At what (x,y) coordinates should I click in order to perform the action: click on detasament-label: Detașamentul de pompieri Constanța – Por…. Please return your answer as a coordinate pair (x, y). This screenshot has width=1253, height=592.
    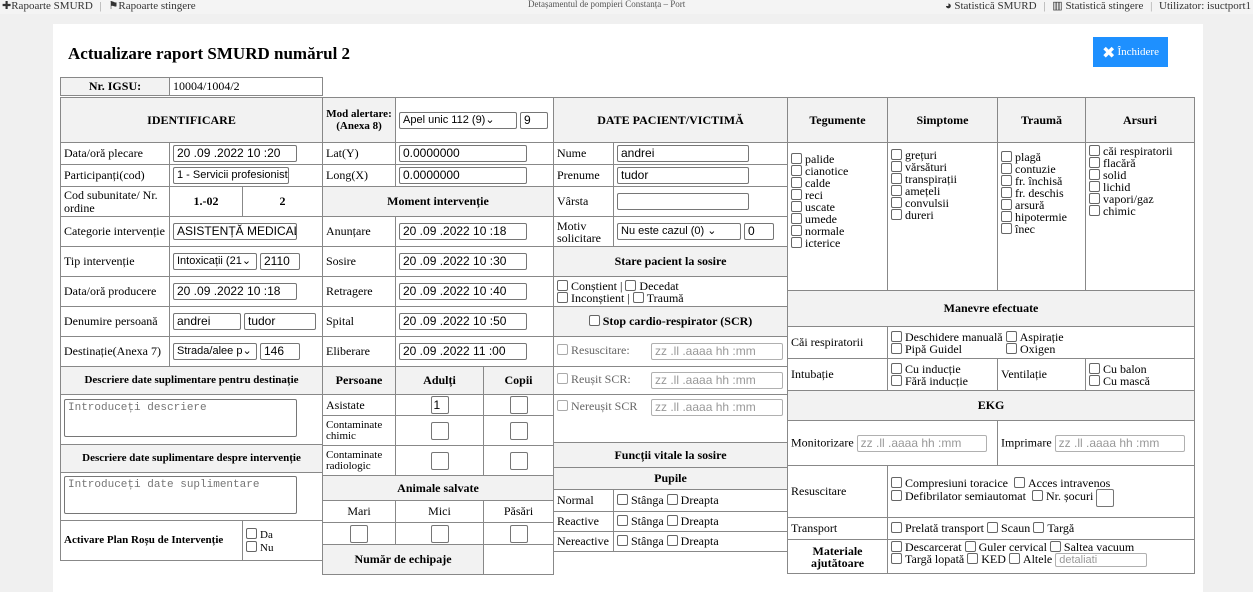
    Looking at the image, I should click on (607, 4).